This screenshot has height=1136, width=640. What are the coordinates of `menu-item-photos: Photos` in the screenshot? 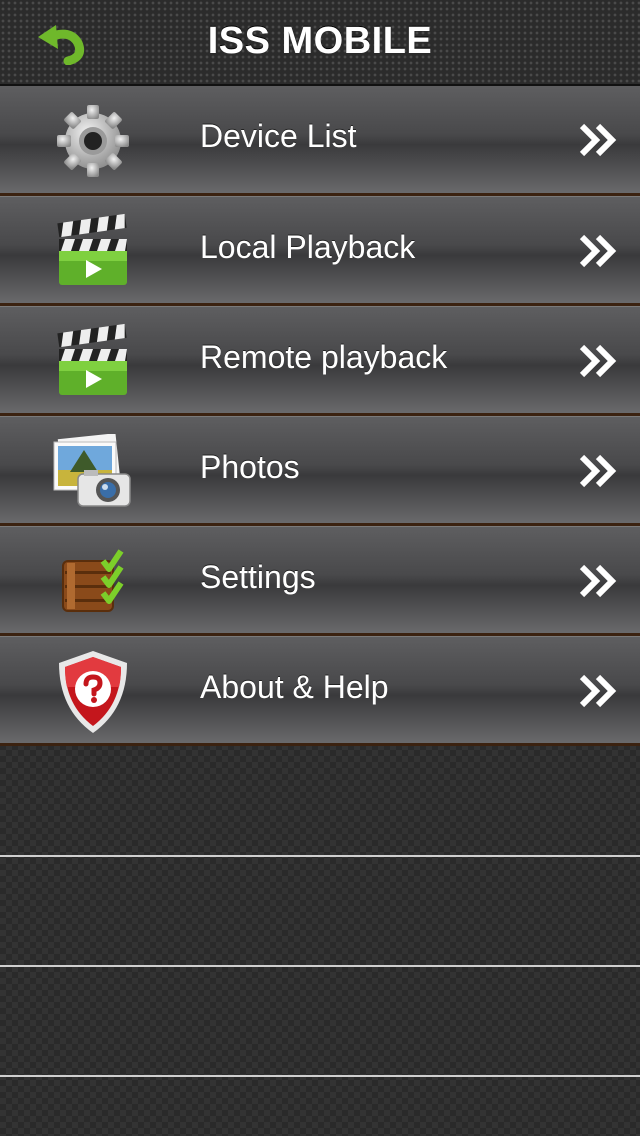 It's located at (320, 471).